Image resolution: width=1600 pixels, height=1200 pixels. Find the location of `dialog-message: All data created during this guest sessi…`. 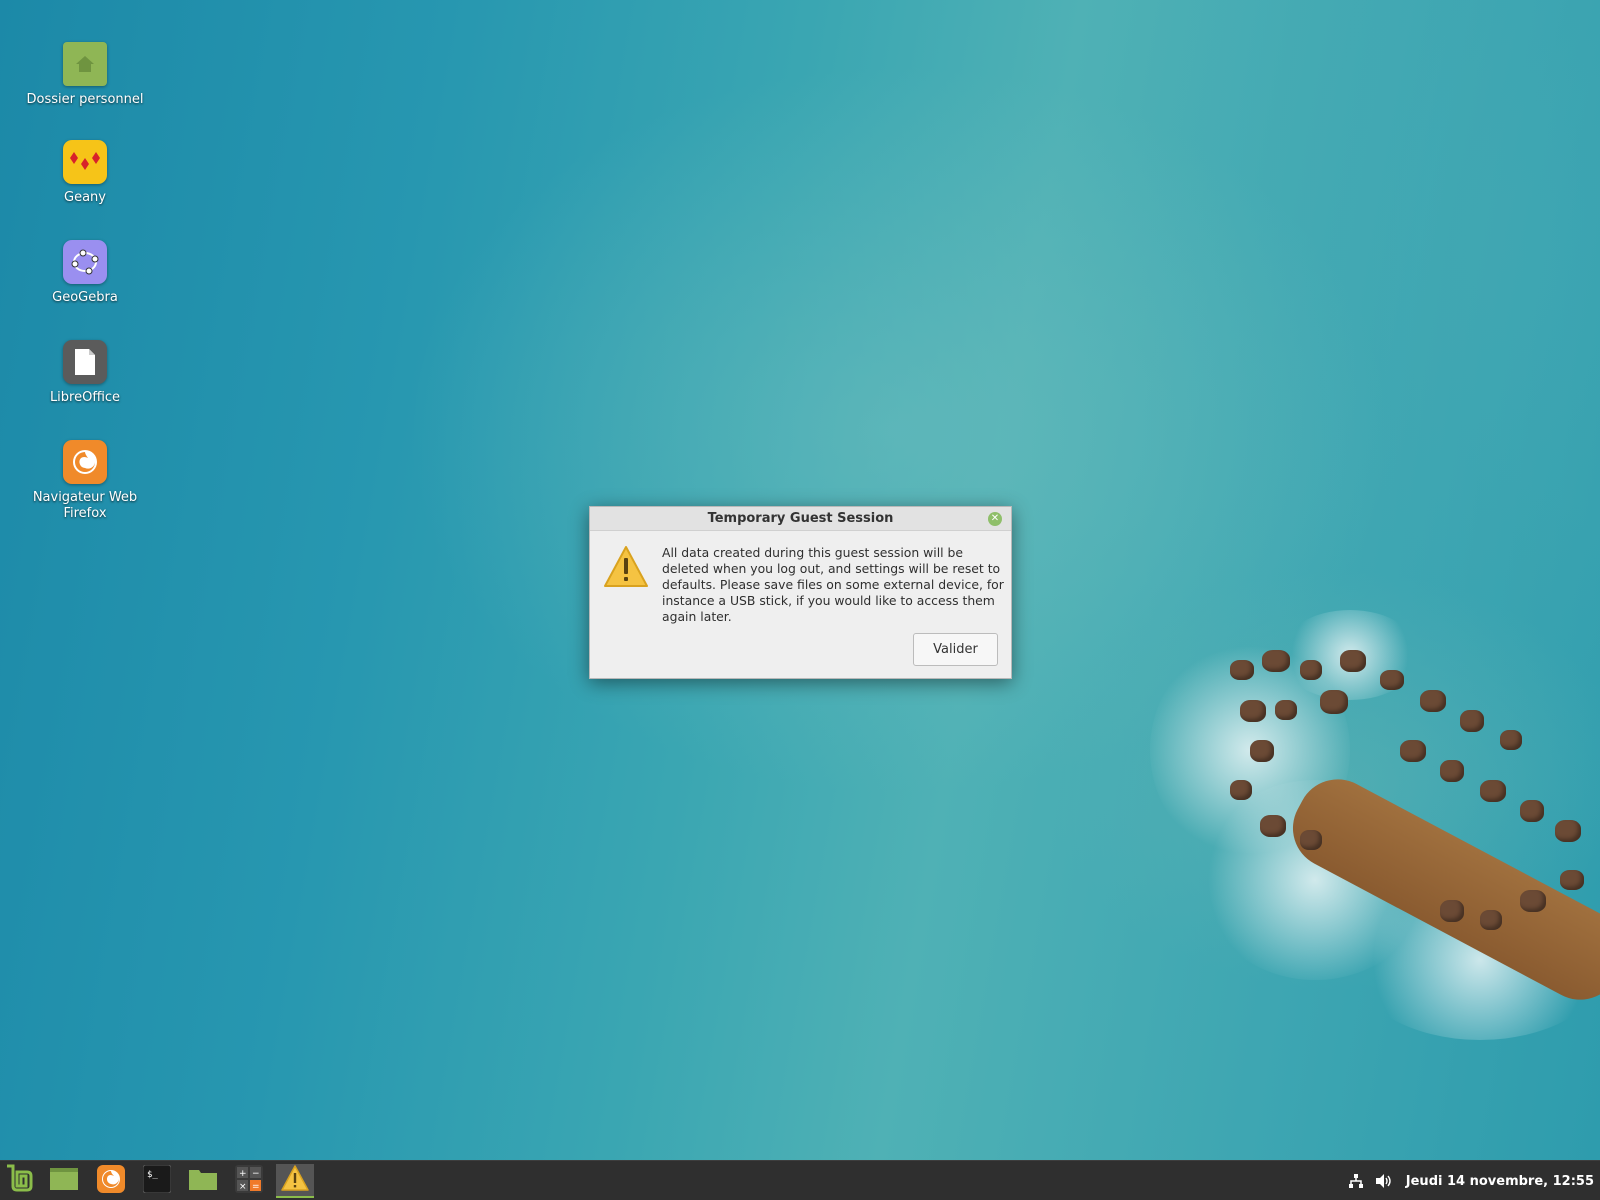

dialog-message: All data created during this guest sessi… is located at coordinates (833, 584).